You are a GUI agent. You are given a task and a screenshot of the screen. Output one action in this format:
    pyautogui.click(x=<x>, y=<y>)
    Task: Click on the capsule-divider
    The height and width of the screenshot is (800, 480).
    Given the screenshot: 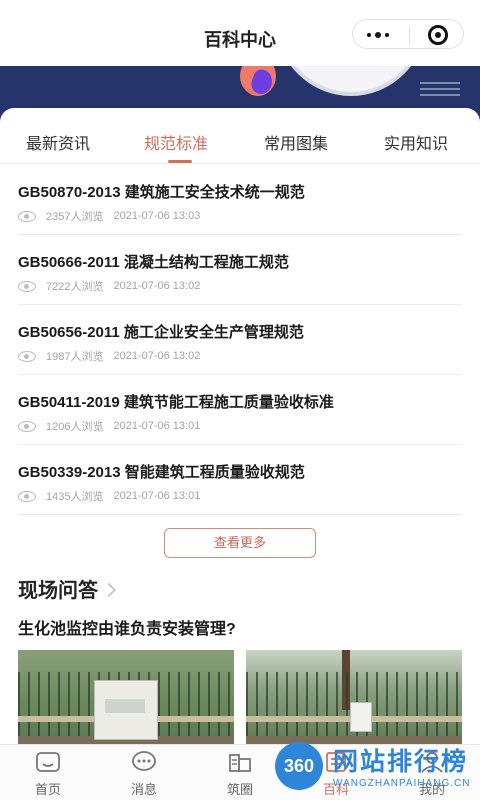 What is the action you would take?
    pyautogui.click(x=409, y=35)
    